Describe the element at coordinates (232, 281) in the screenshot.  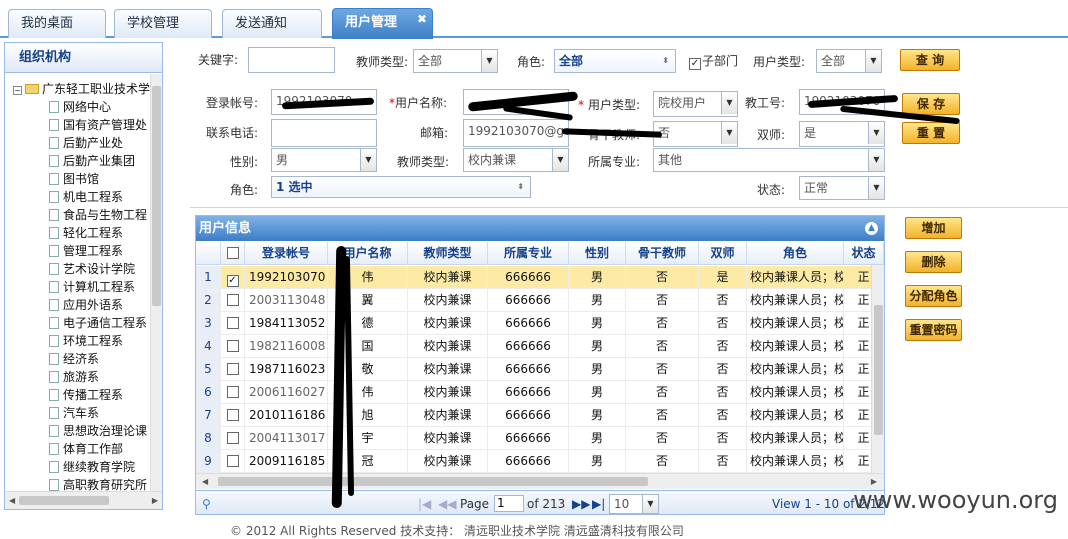
I see `checkbox: ✓` at that location.